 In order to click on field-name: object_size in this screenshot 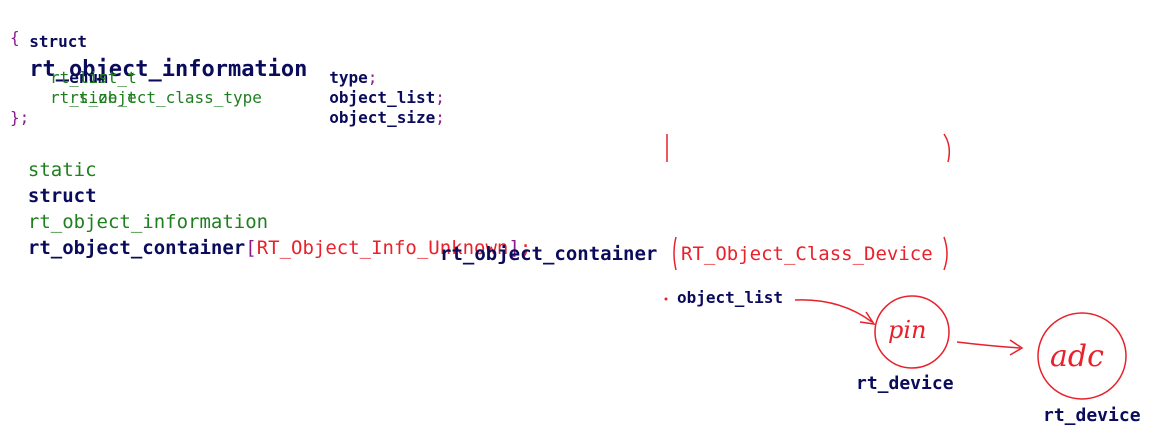, I will do `click(382, 117)`.